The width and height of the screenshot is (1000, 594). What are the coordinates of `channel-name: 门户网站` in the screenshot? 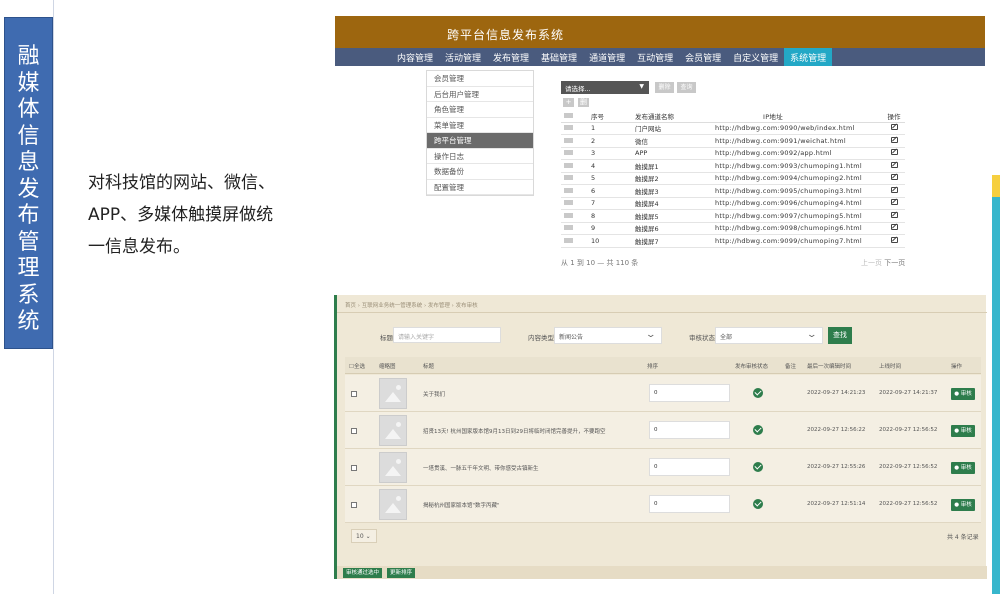 It's located at (674, 128).